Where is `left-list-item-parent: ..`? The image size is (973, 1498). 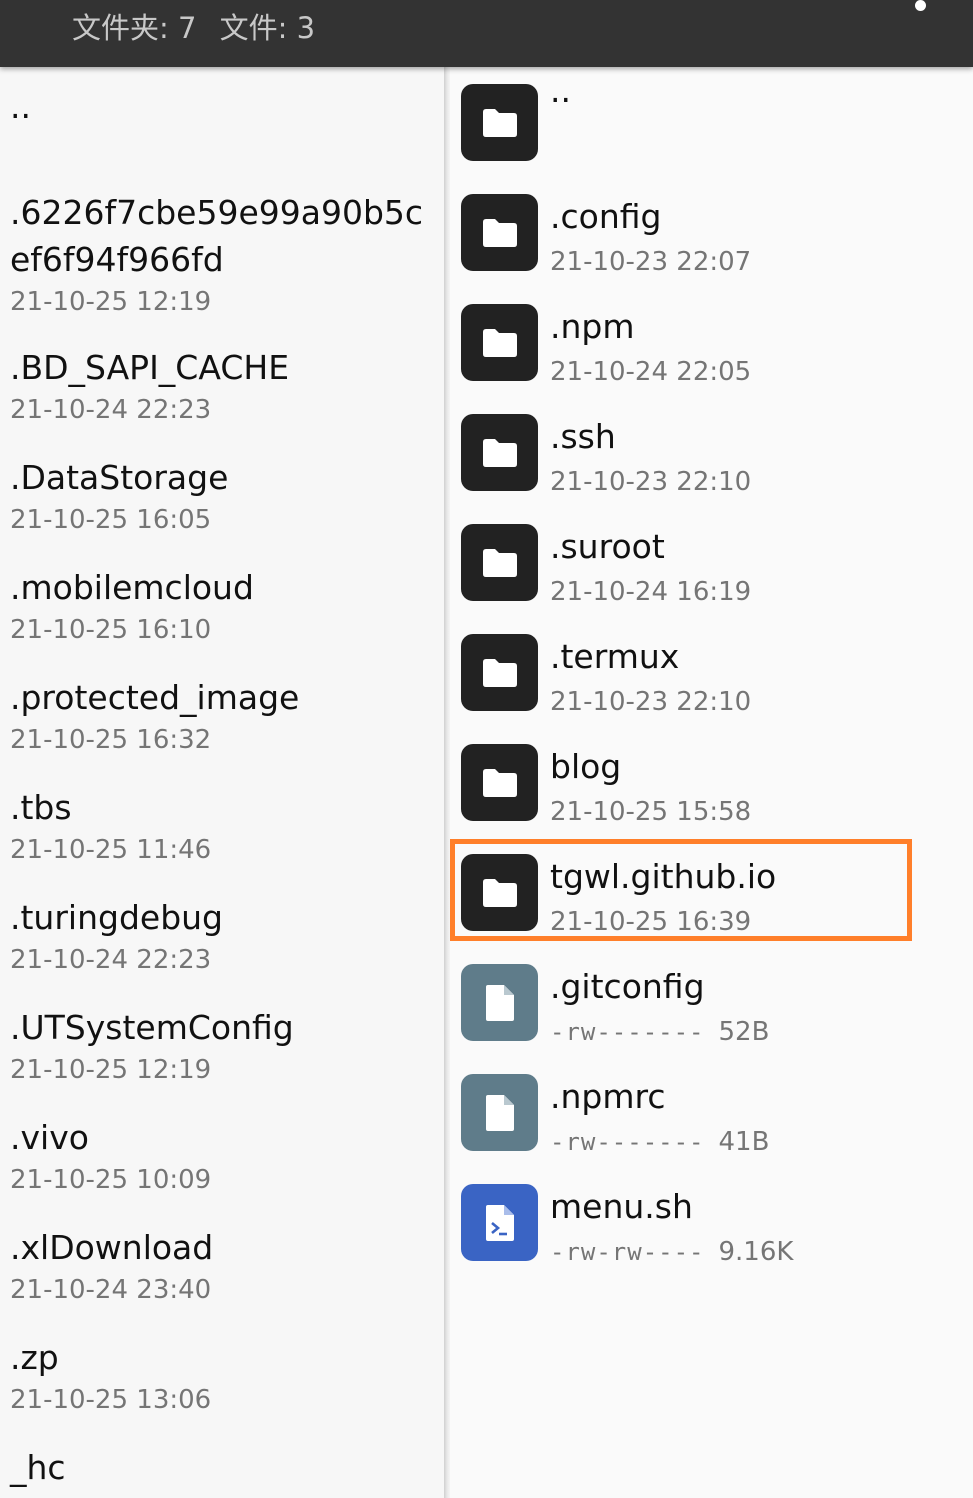 left-list-item-parent: .. is located at coordinates (225, 106).